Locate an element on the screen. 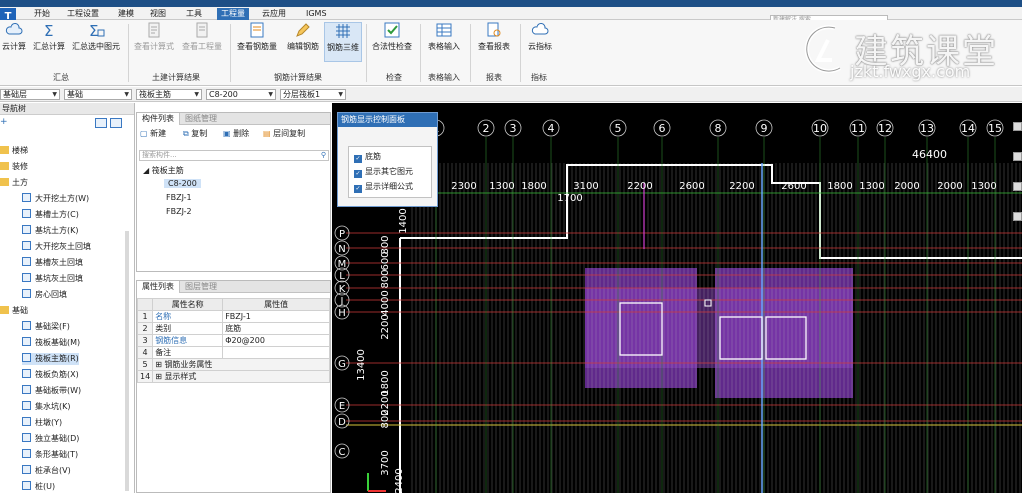  nav-item: 筏板主筋(R) is located at coordinates (50, 359).